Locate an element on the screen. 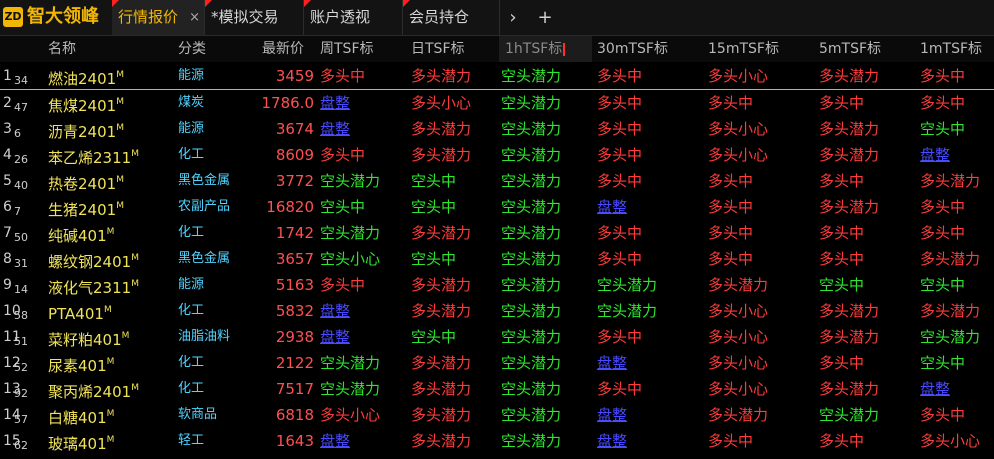 The image size is (994, 459). column-header-price: 最新价 is located at coordinates (283, 49).